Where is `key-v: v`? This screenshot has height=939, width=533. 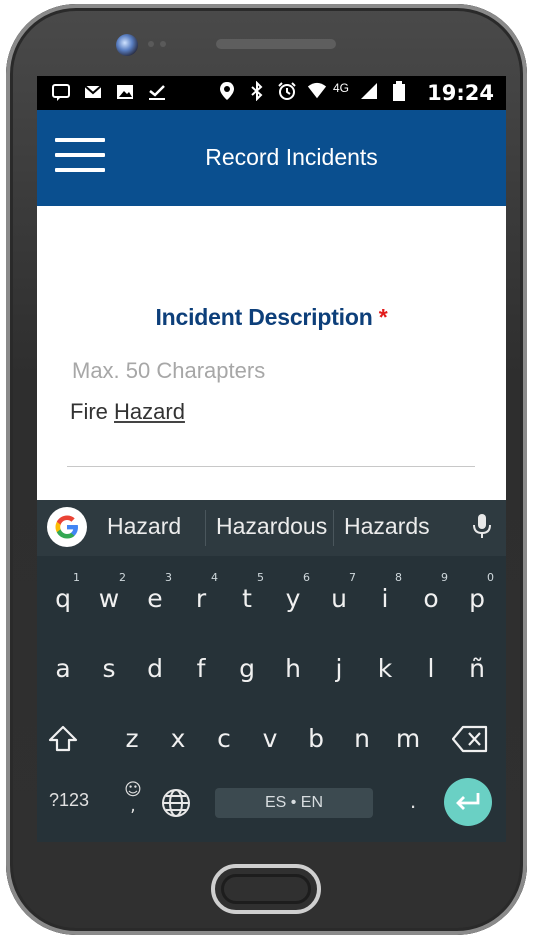
key-v: v is located at coordinates (270, 739).